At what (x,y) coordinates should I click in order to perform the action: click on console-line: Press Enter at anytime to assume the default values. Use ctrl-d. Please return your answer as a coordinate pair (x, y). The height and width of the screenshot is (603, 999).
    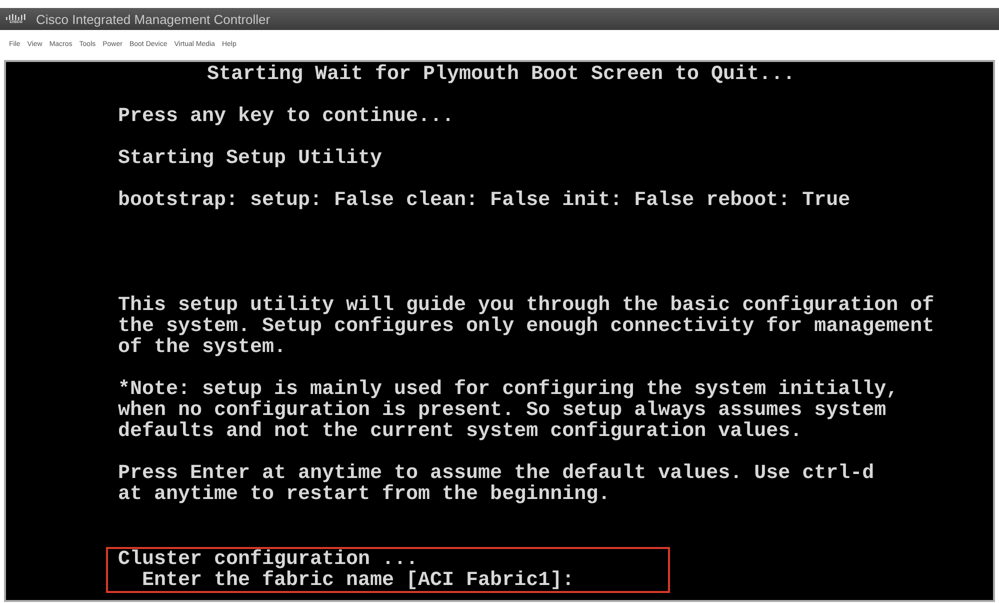
    Looking at the image, I should click on (497, 473).